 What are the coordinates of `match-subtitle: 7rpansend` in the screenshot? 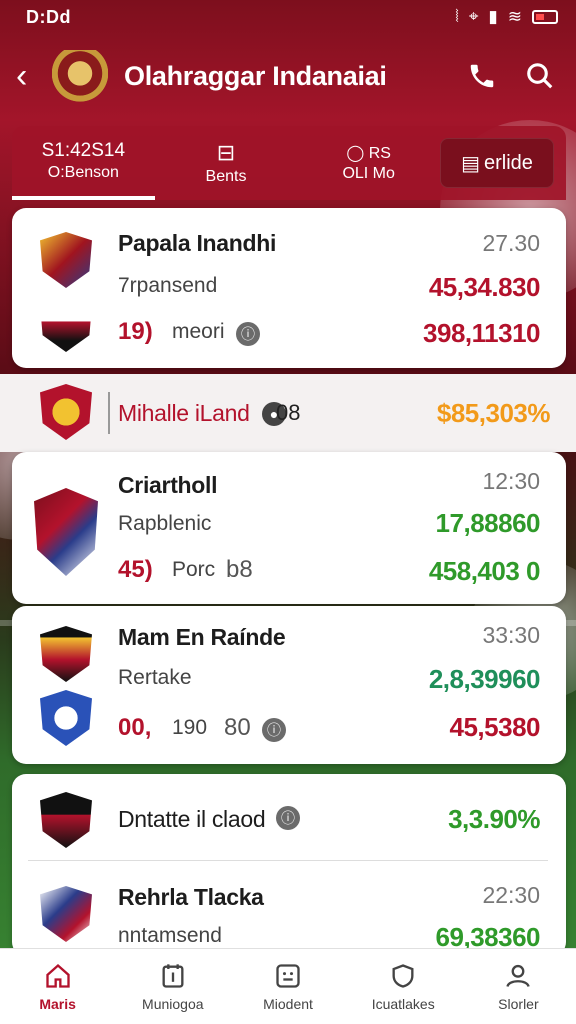 It's located at (168, 285).